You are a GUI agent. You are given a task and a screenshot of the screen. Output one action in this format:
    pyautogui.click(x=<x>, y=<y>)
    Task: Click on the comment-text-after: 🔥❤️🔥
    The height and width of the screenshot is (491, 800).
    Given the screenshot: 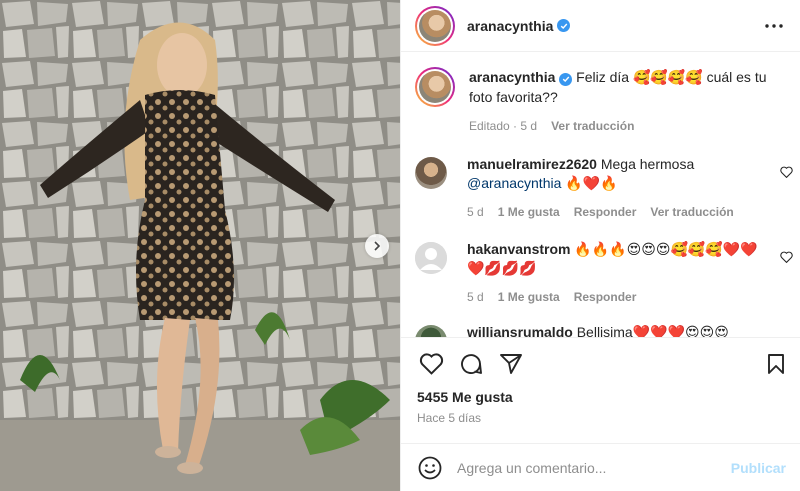 What is the action you would take?
    pyautogui.click(x=591, y=183)
    